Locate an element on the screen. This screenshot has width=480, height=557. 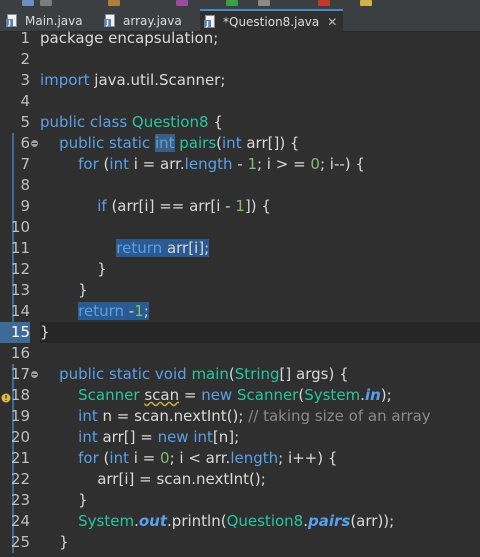
code-token: in is located at coordinates (372, 395).